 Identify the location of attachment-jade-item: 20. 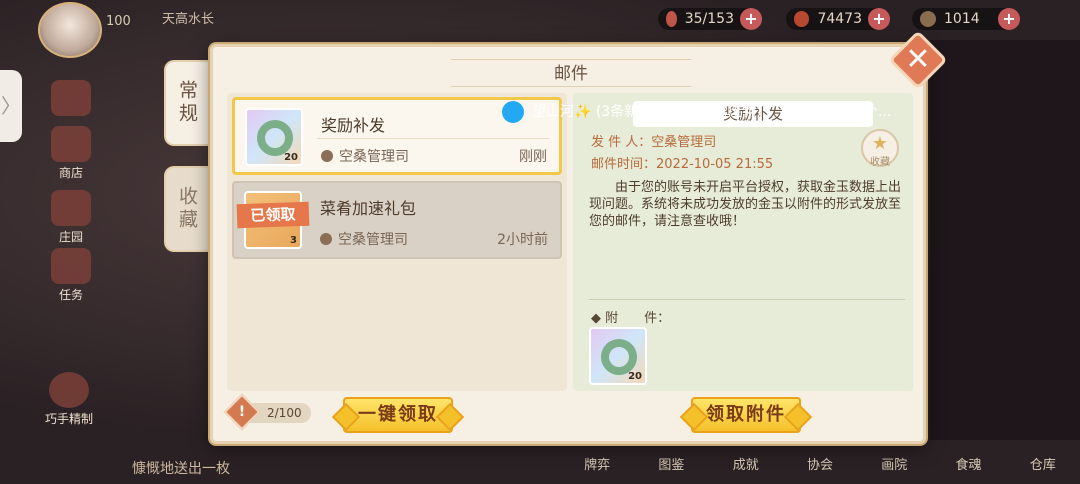
(618, 356).